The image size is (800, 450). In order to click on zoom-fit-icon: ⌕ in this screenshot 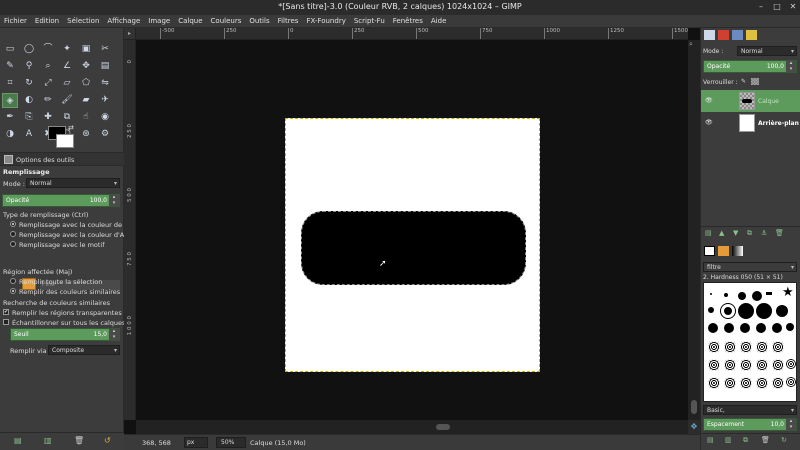, I will do `click(691, 44)`.